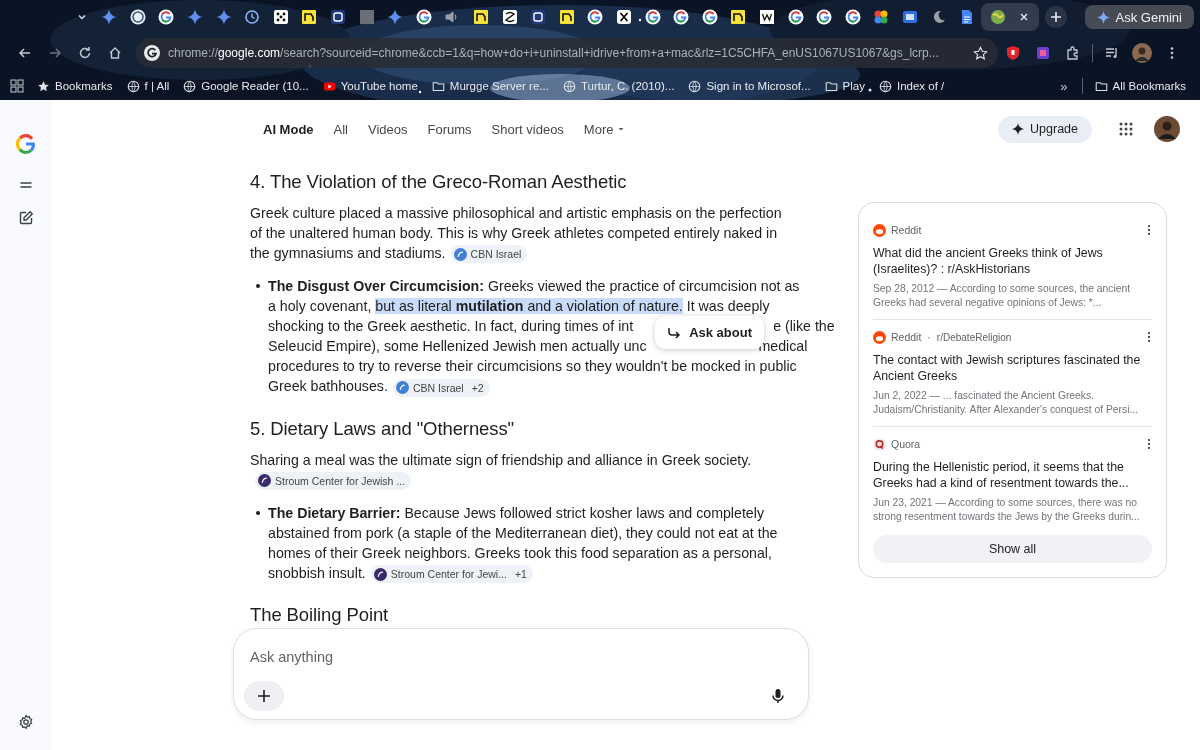 This screenshot has width=1200, height=750. Describe the element at coordinates (329, 86) in the screenshot. I see `play-logo-icon` at that location.